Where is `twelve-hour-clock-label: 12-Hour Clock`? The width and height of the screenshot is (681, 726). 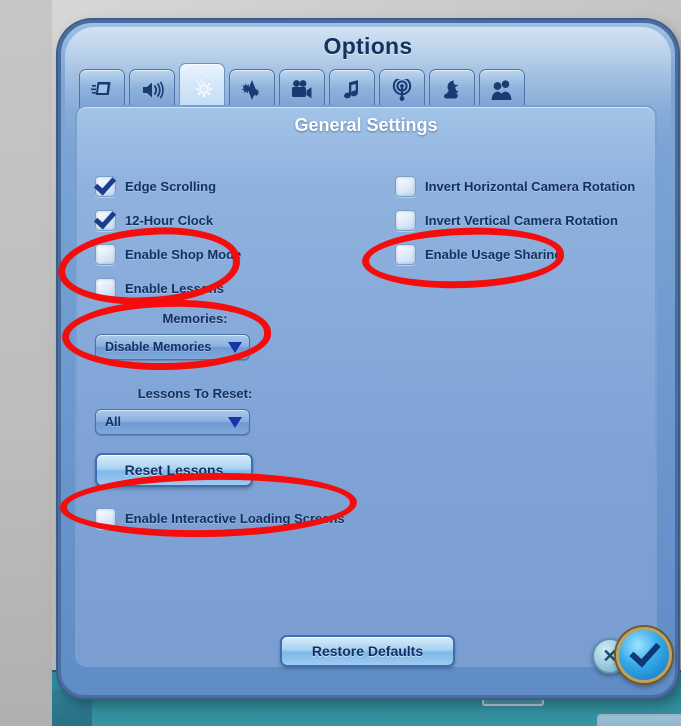
twelve-hour-clock-label: 12-Hour Clock is located at coordinates (169, 220).